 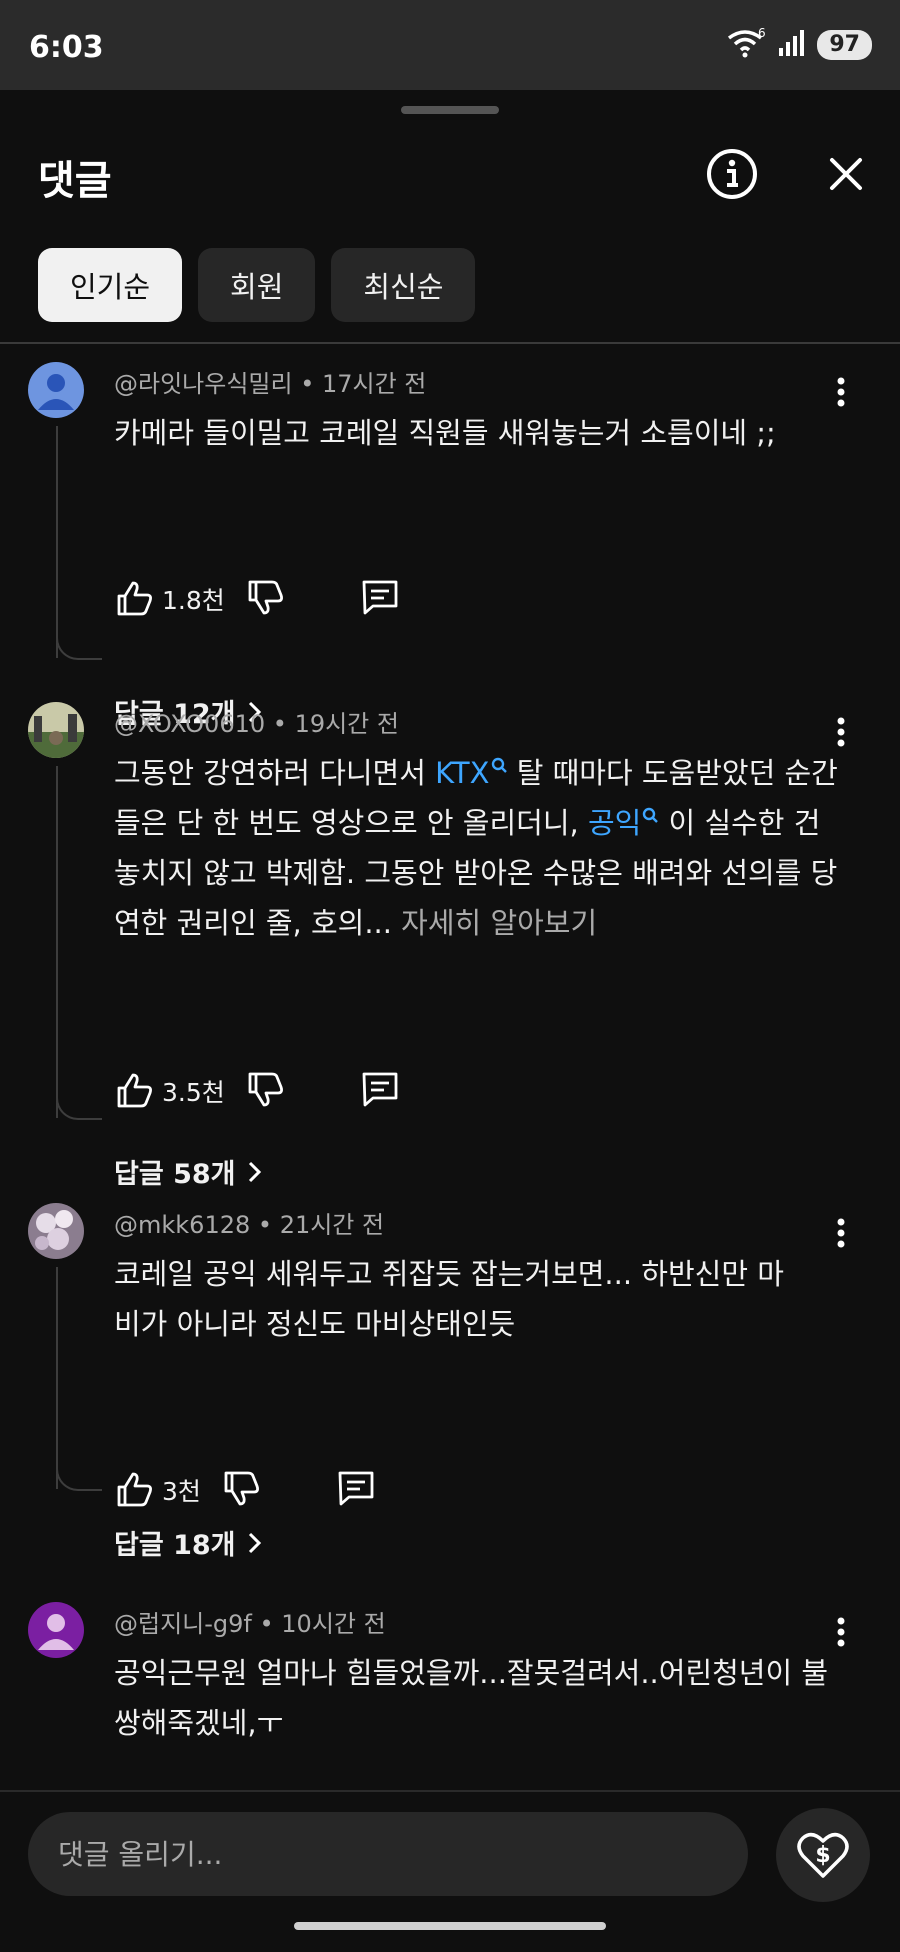 What do you see at coordinates (193, 1092) in the screenshot?
I see `like-count: 3.5천` at bounding box center [193, 1092].